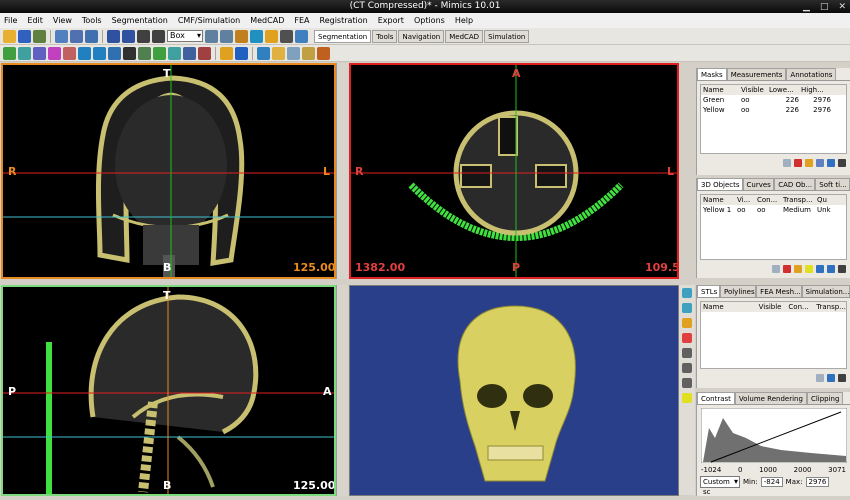  Describe the element at coordinates (39, 36) in the screenshot. I see `print-icon` at that location.